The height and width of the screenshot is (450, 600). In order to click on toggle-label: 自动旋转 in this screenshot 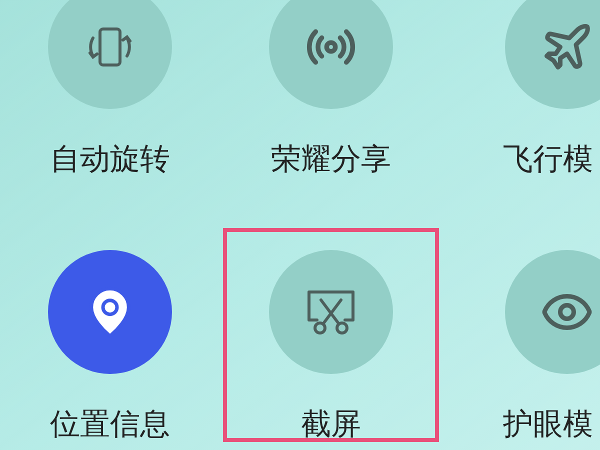, I will do `click(110, 160)`.